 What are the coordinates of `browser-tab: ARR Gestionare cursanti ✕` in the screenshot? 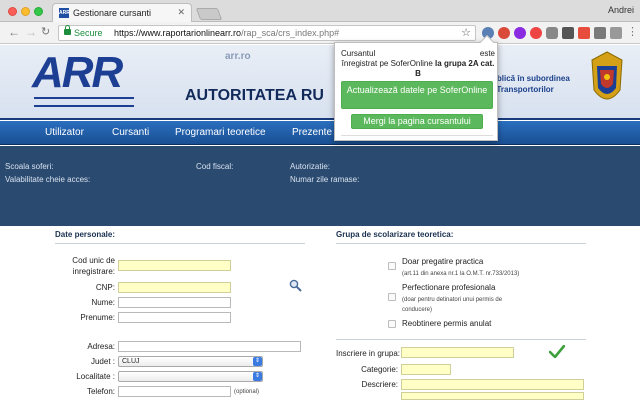 It's located at (122, 12).